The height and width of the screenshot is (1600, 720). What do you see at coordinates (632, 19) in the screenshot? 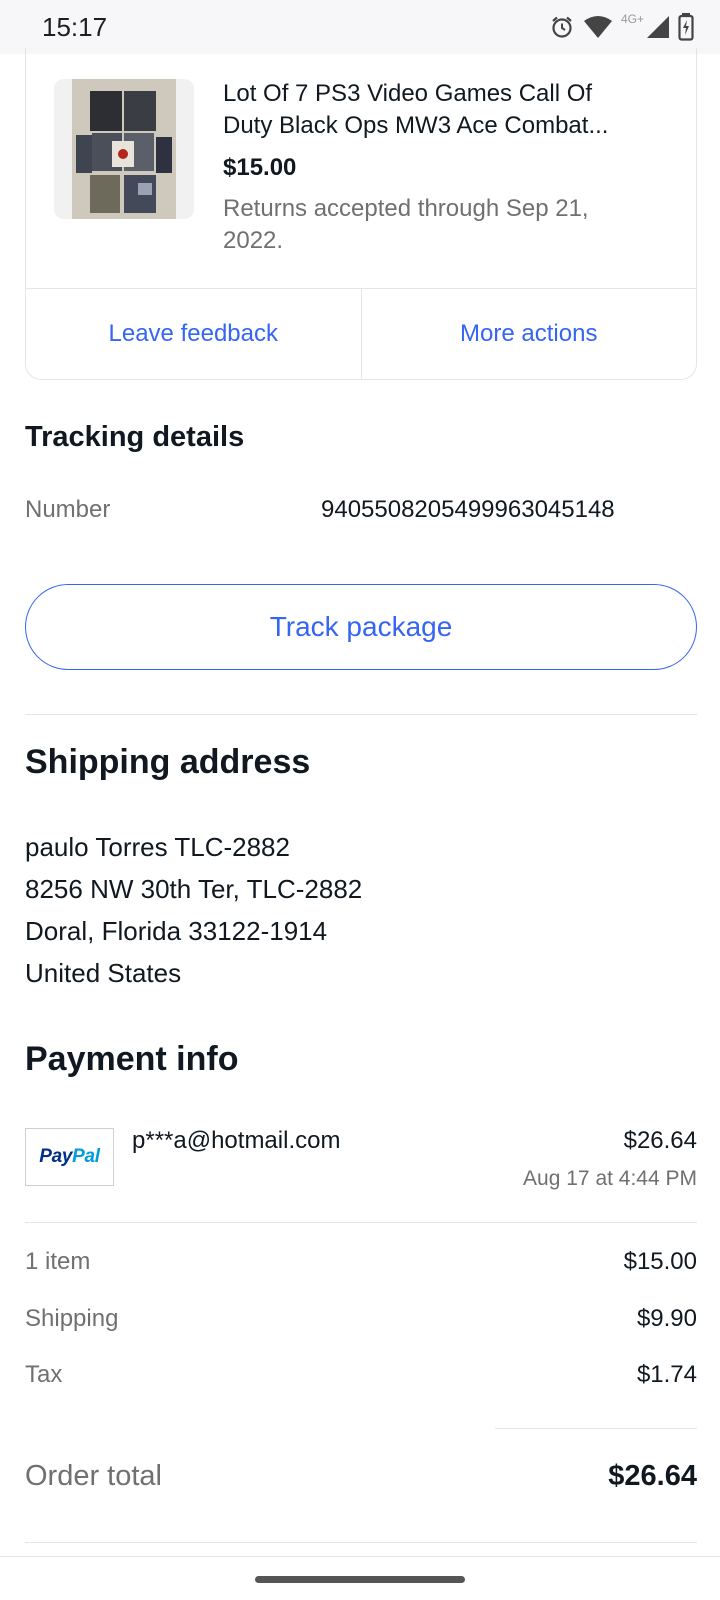
I see `network-type-label: 4G+` at bounding box center [632, 19].